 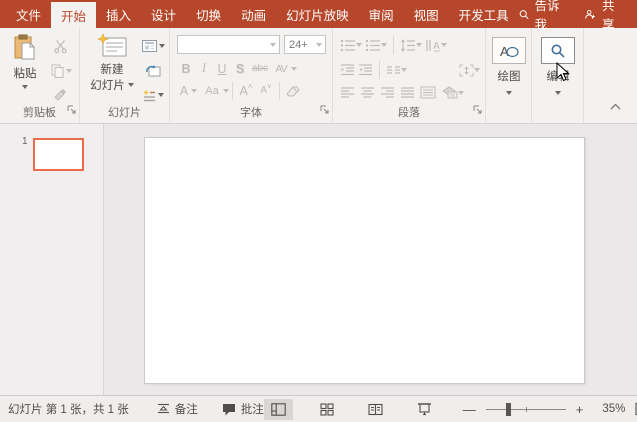 What do you see at coordinates (253, 14) in the screenshot?
I see `tab-animations: 动画` at bounding box center [253, 14].